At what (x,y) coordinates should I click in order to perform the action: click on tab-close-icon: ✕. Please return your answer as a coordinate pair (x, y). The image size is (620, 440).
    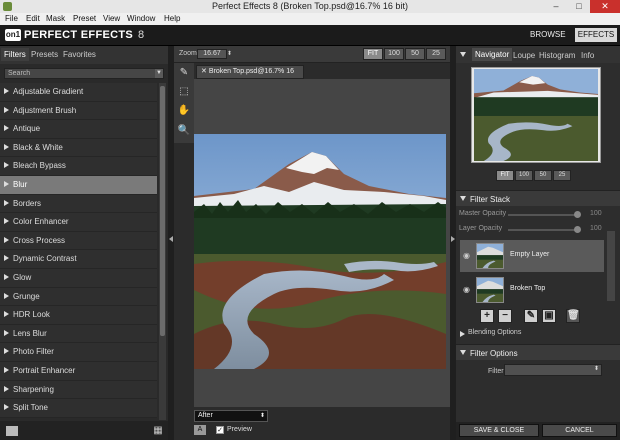
    Looking at the image, I should click on (205, 71).